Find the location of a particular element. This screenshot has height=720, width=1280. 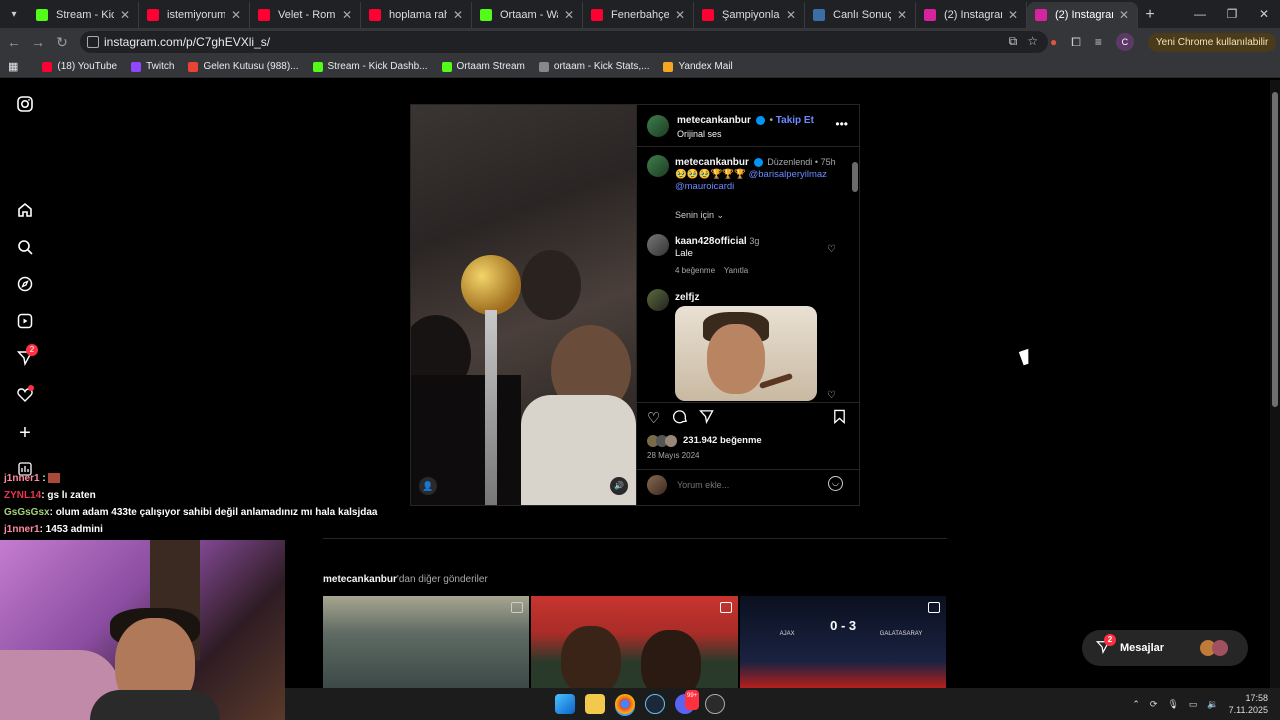

caption-avatar is located at coordinates (658, 166).